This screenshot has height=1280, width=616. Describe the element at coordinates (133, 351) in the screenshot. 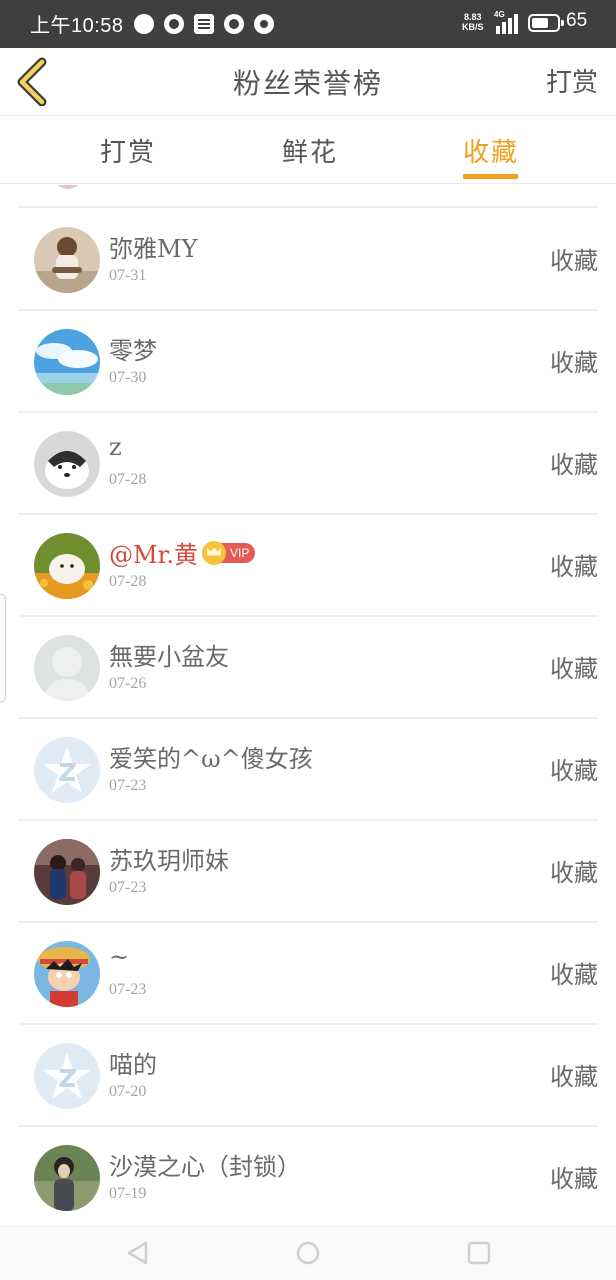

I see `user-name: 零梦` at that location.